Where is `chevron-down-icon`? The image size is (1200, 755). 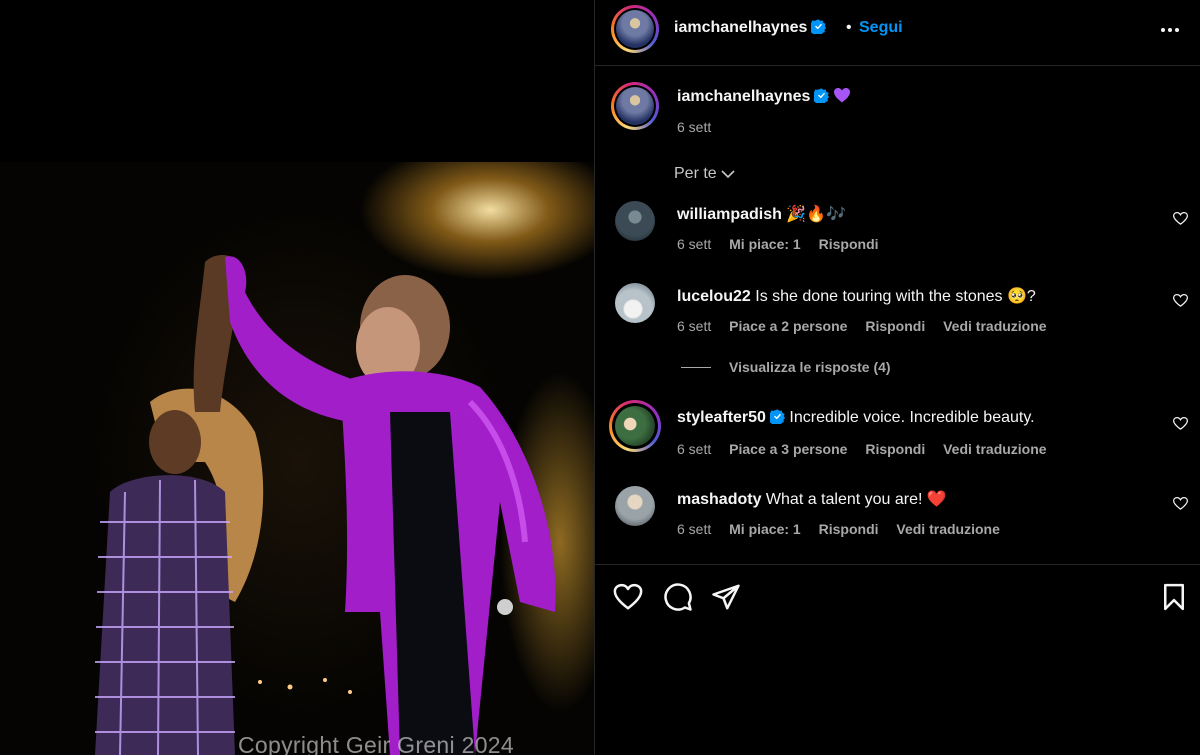 chevron-down-icon is located at coordinates (728, 174).